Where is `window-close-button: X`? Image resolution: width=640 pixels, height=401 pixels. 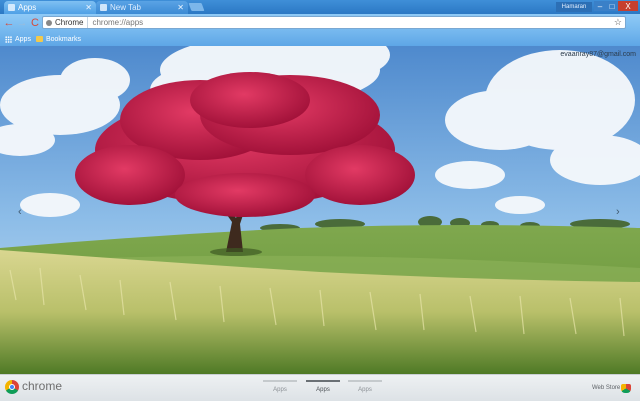 window-close-button: X is located at coordinates (628, 6).